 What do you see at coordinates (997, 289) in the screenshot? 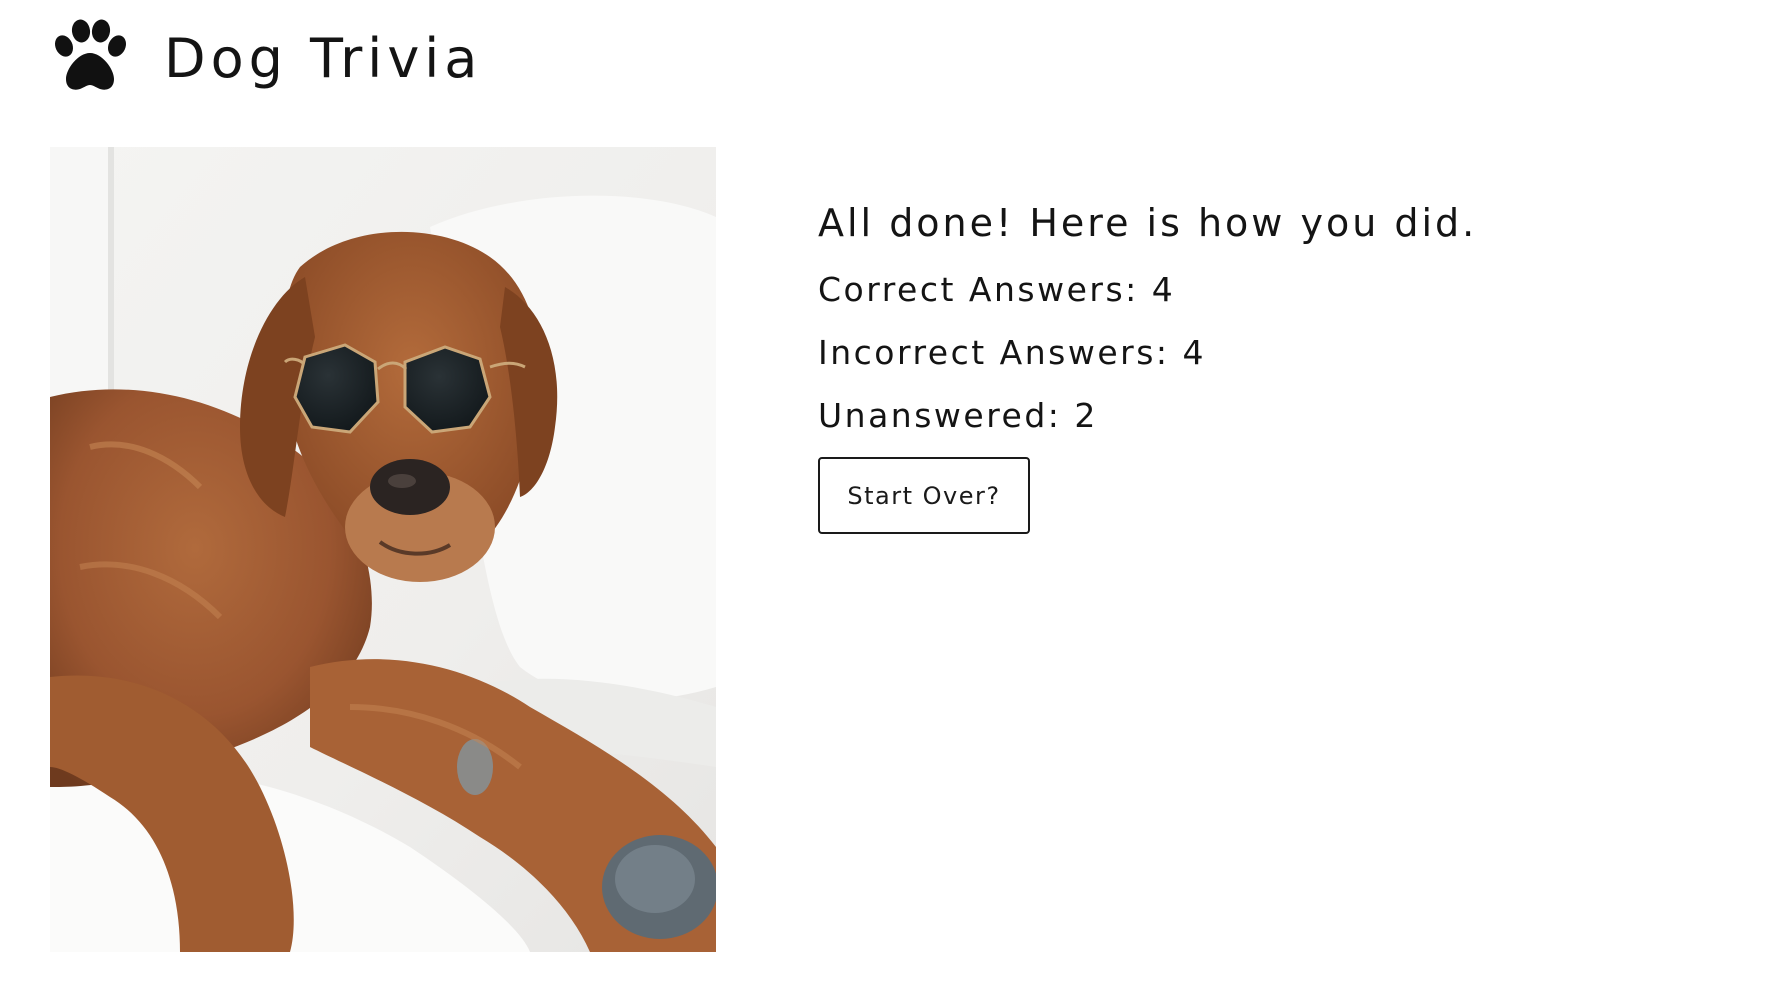
I see `correct-answers: Correct Answers: 4` at bounding box center [997, 289].